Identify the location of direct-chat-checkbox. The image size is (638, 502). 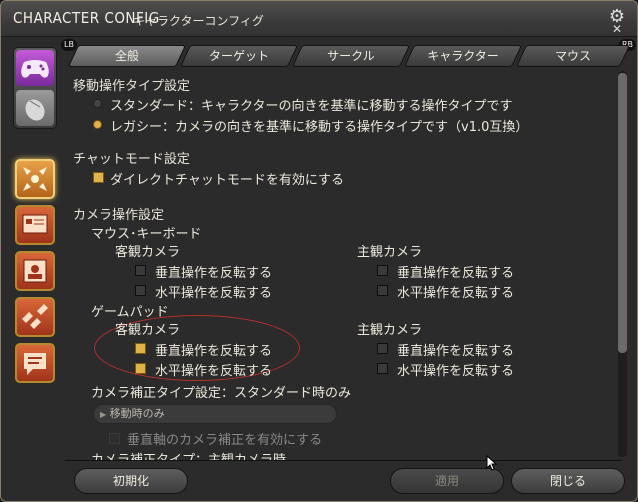
(98, 177).